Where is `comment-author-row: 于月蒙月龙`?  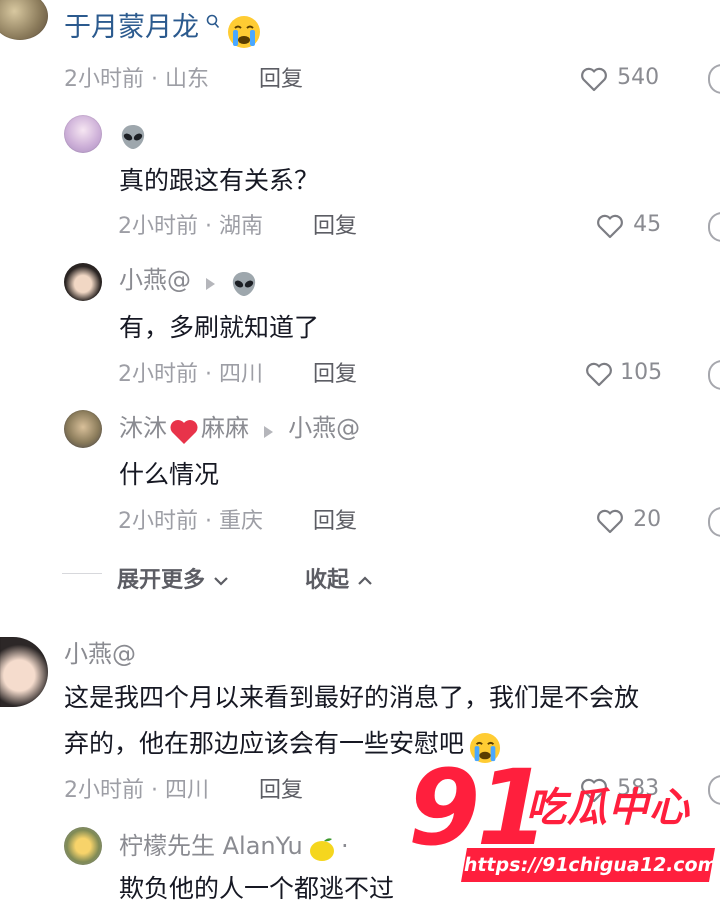
comment-author-row: 于月蒙月龙 is located at coordinates (162, 31).